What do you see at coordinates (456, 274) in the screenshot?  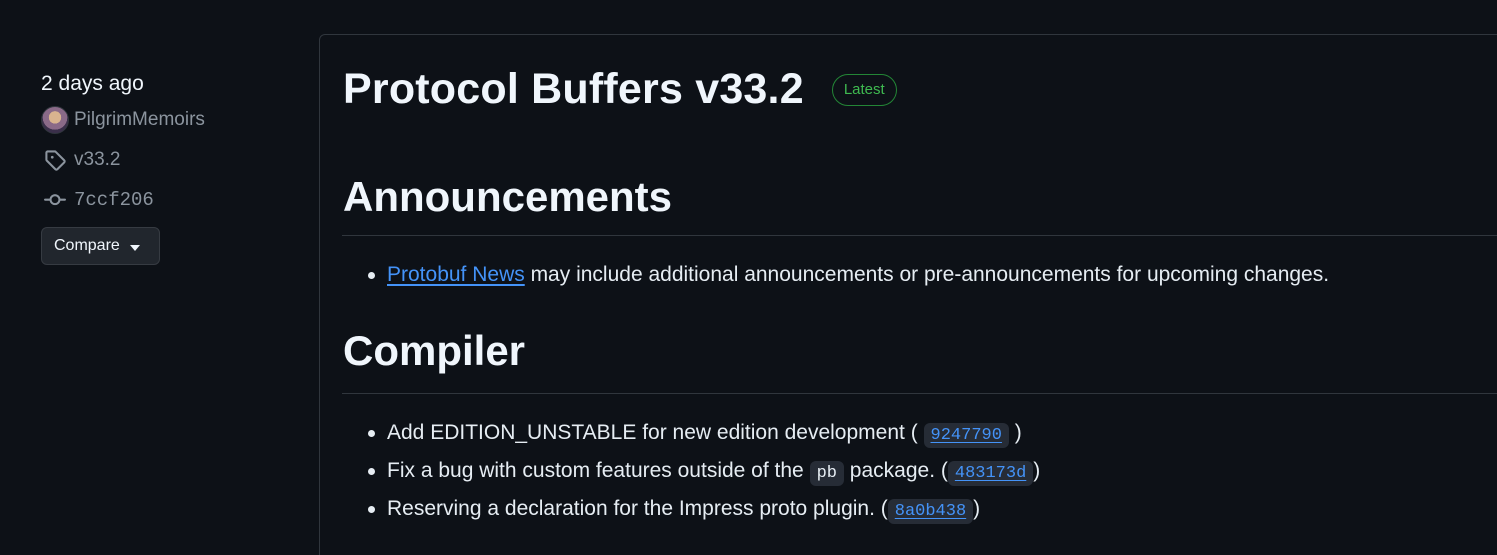 I see `protobuf-news-link: Protobuf News` at bounding box center [456, 274].